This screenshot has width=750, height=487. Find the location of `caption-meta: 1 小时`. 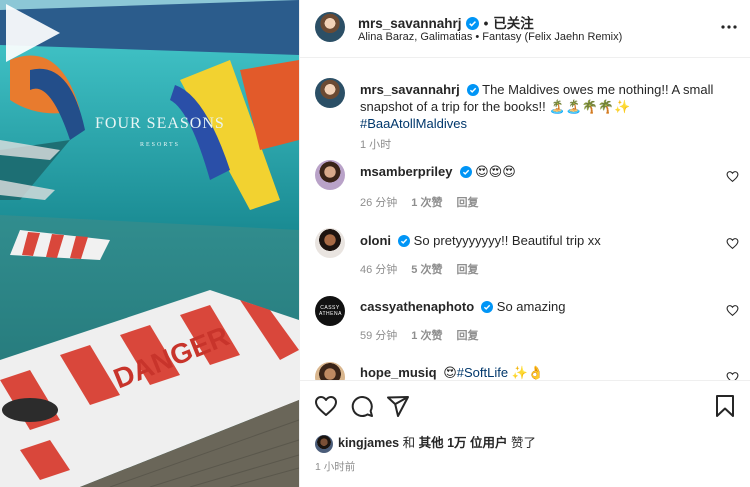

caption-meta: 1 小时 is located at coordinates (382, 144).